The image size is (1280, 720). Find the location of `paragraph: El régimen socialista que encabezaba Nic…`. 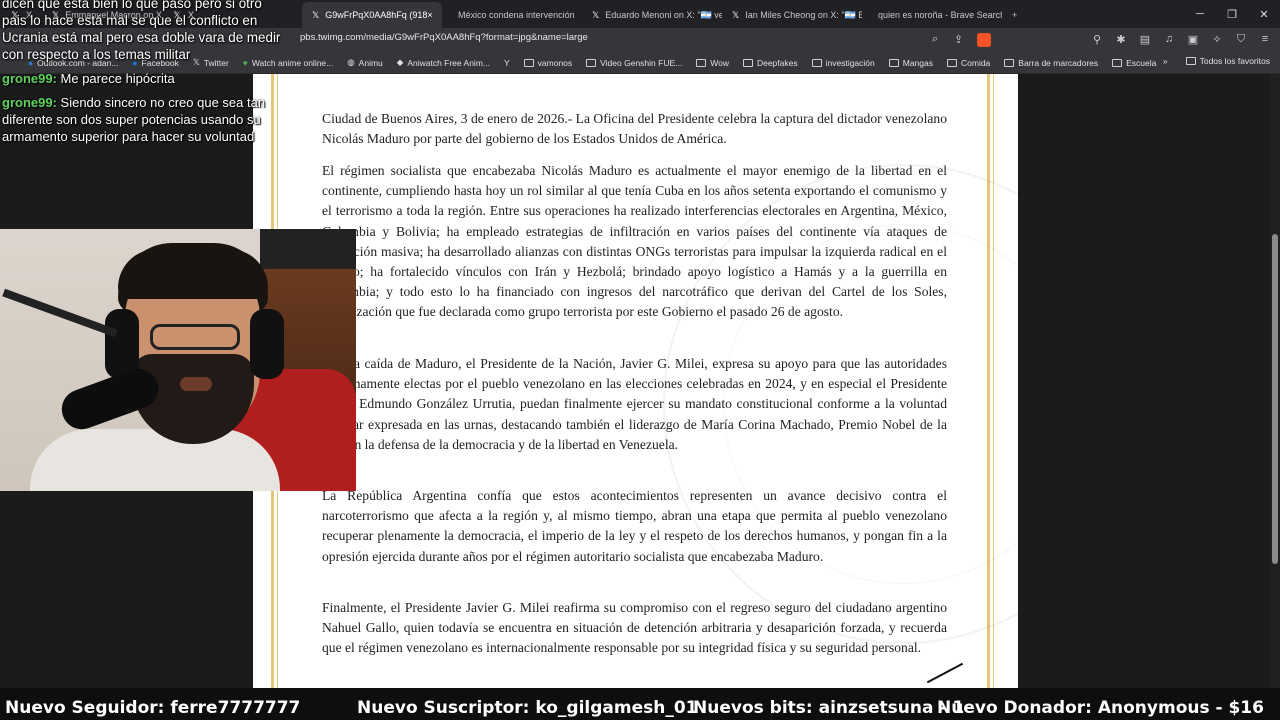

paragraph: El régimen socialista que encabezaba Nic… is located at coordinates (634, 241).